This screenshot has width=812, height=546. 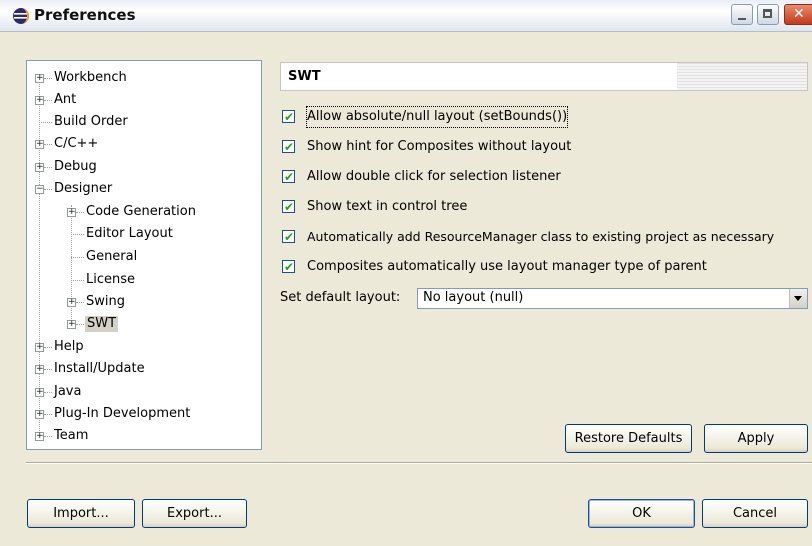 I want to click on option-label: Show hint for Composites without layout, so click(x=439, y=146).